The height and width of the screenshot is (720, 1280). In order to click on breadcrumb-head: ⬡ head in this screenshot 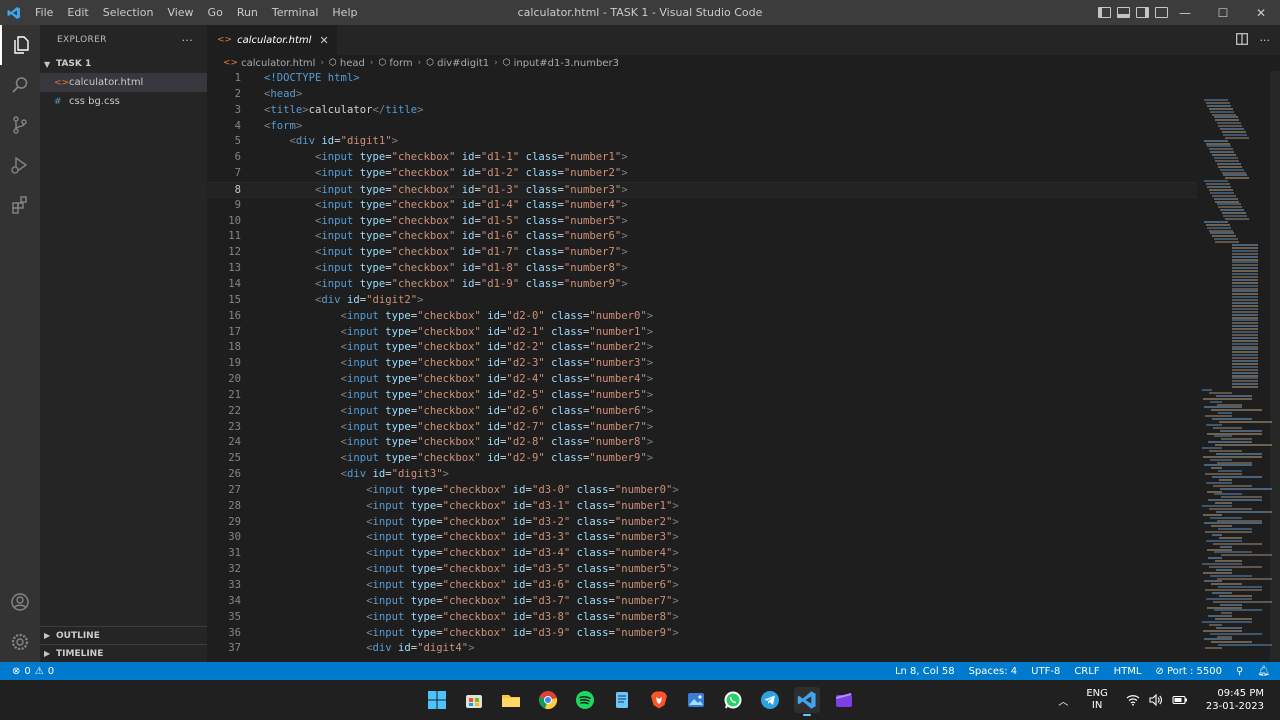, I will do `click(347, 63)`.